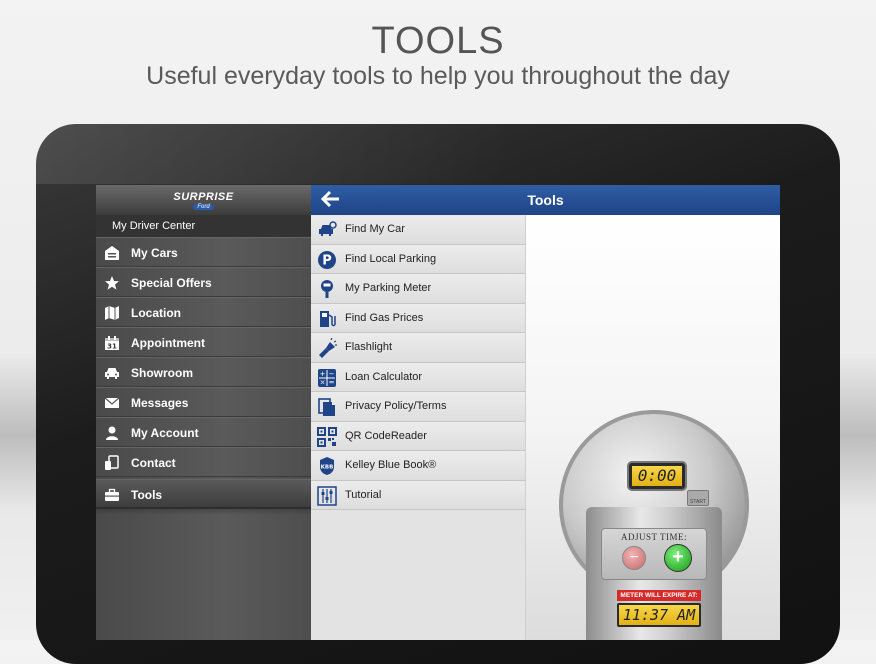 Image resolution: width=876 pixels, height=664 pixels. I want to click on tool-item-tutorial: Tutorial, so click(418, 495).